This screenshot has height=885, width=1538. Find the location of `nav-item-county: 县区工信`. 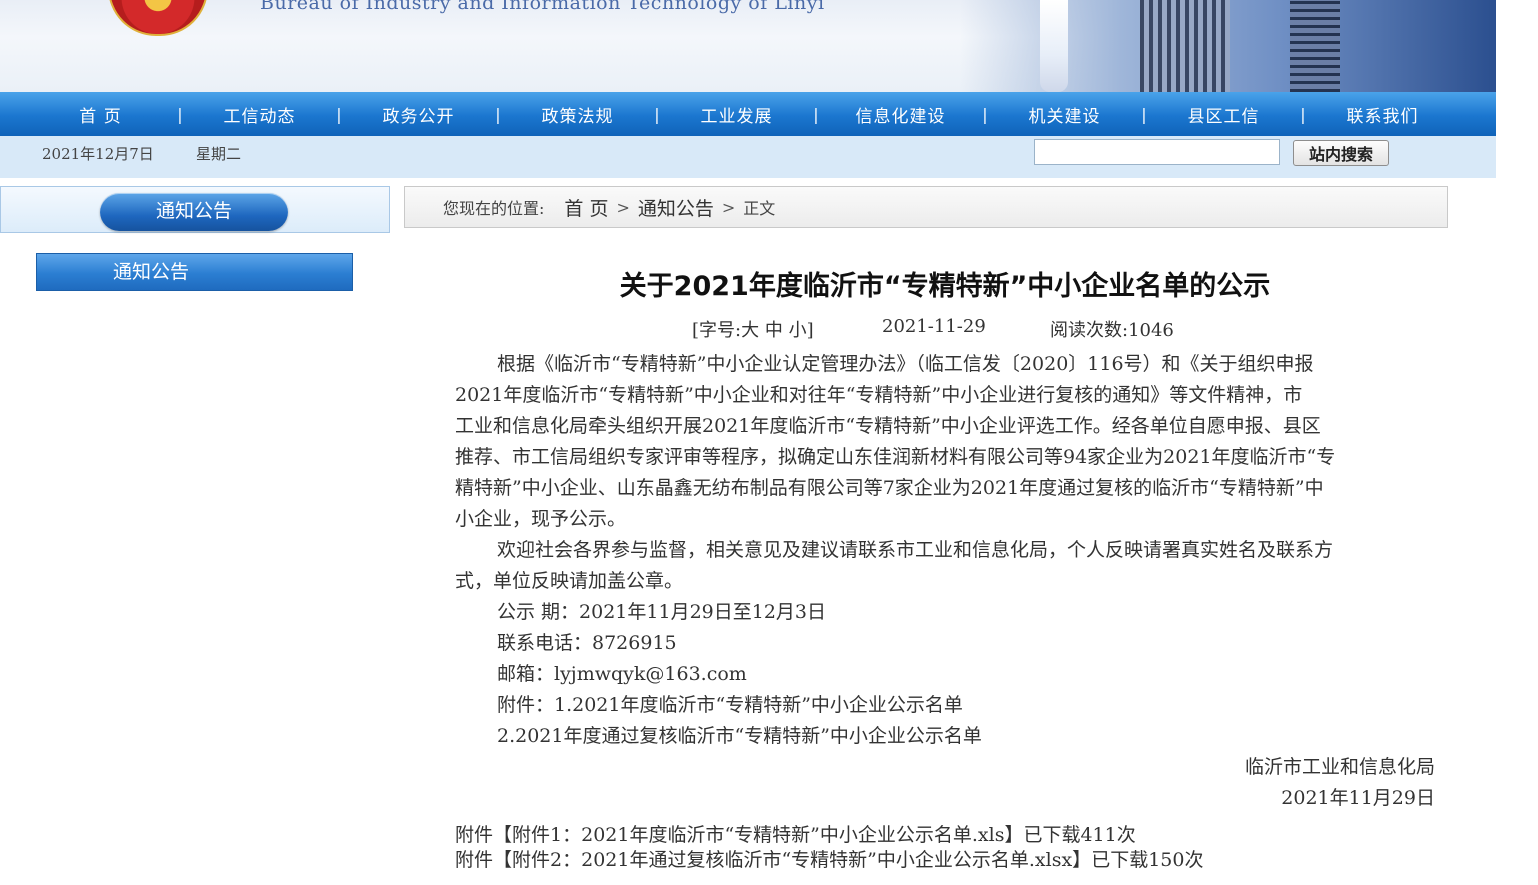

nav-item-county: 县区工信 is located at coordinates (1223, 114).